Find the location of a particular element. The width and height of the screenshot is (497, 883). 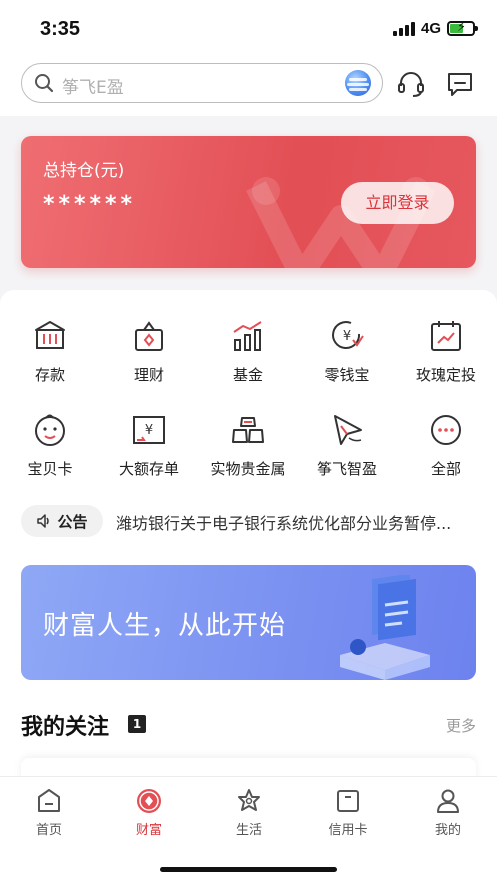

tab-credit-card: 信用卡 is located at coordinates (348, 812).